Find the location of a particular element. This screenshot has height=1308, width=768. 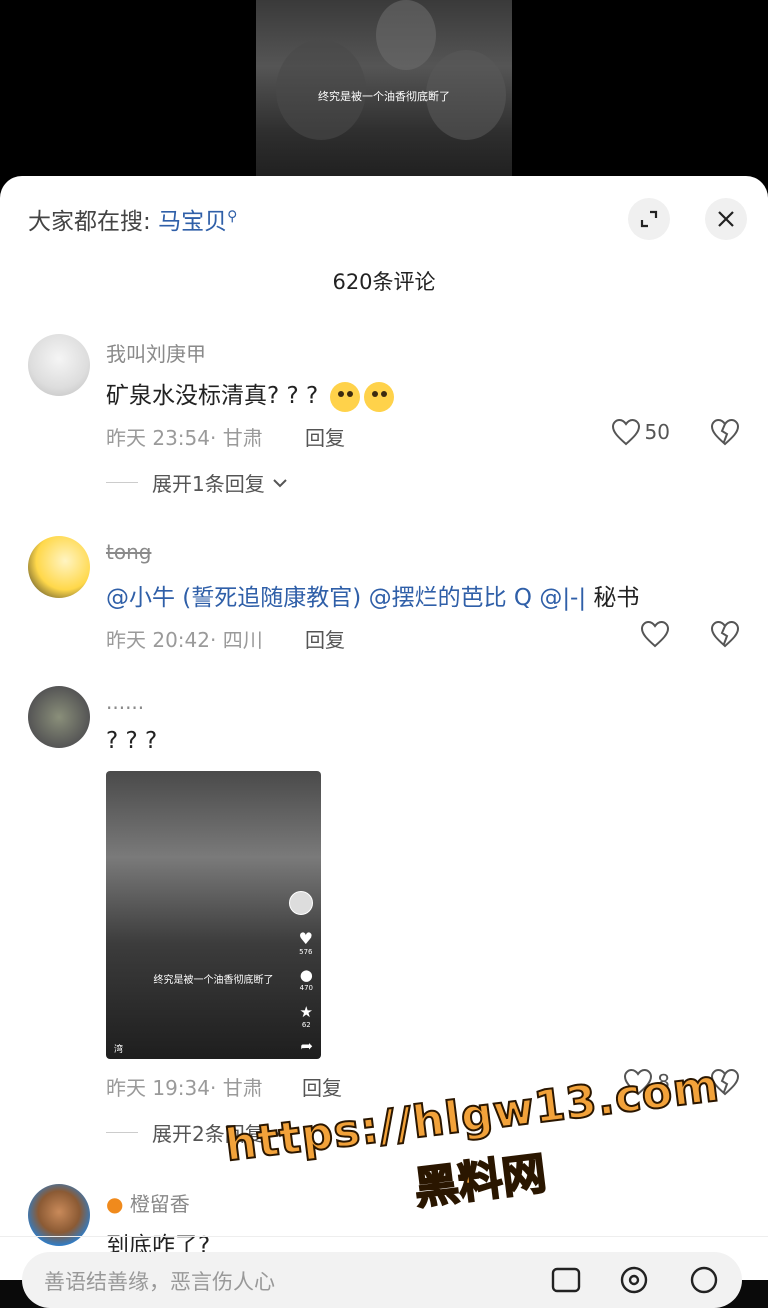

orange-emoji-icon: ● is located at coordinates (115, 1204).